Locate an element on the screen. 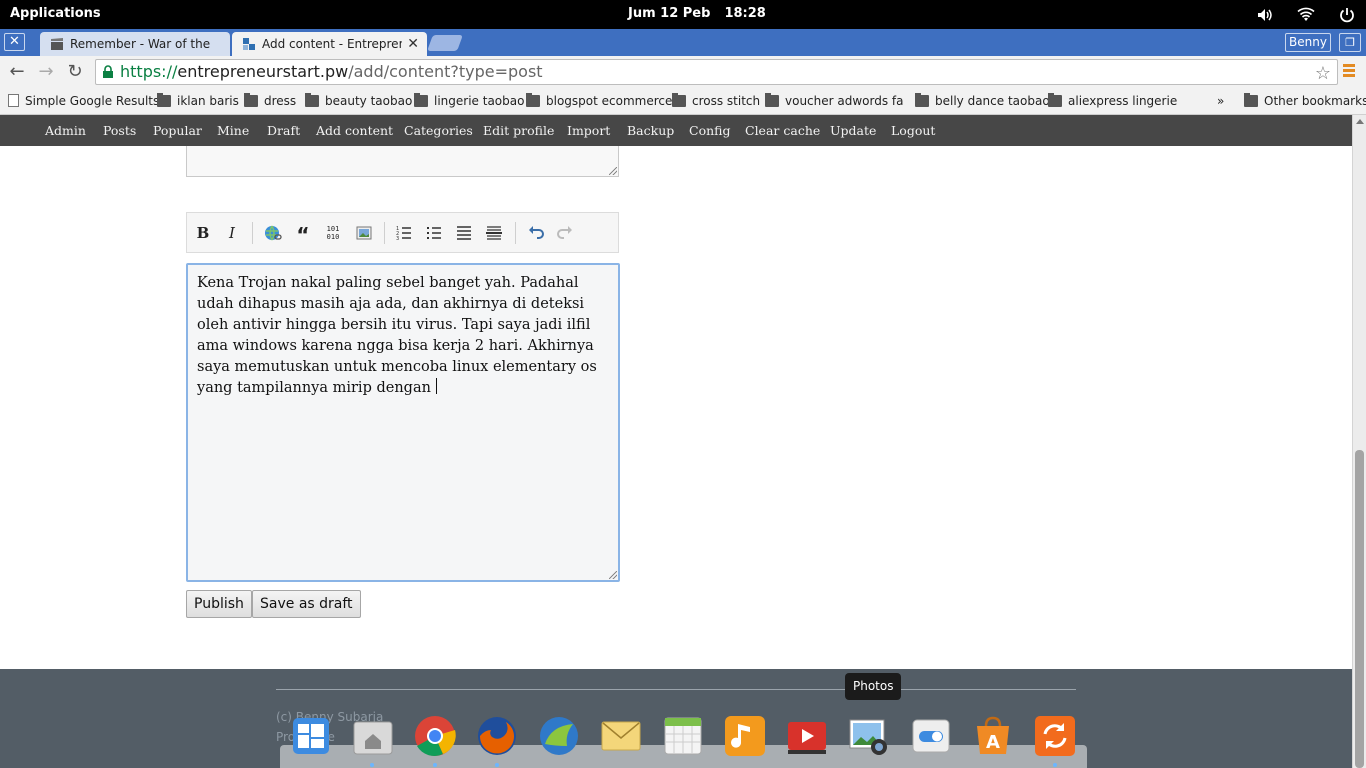  photos-icon is located at coordinates (869, 736).